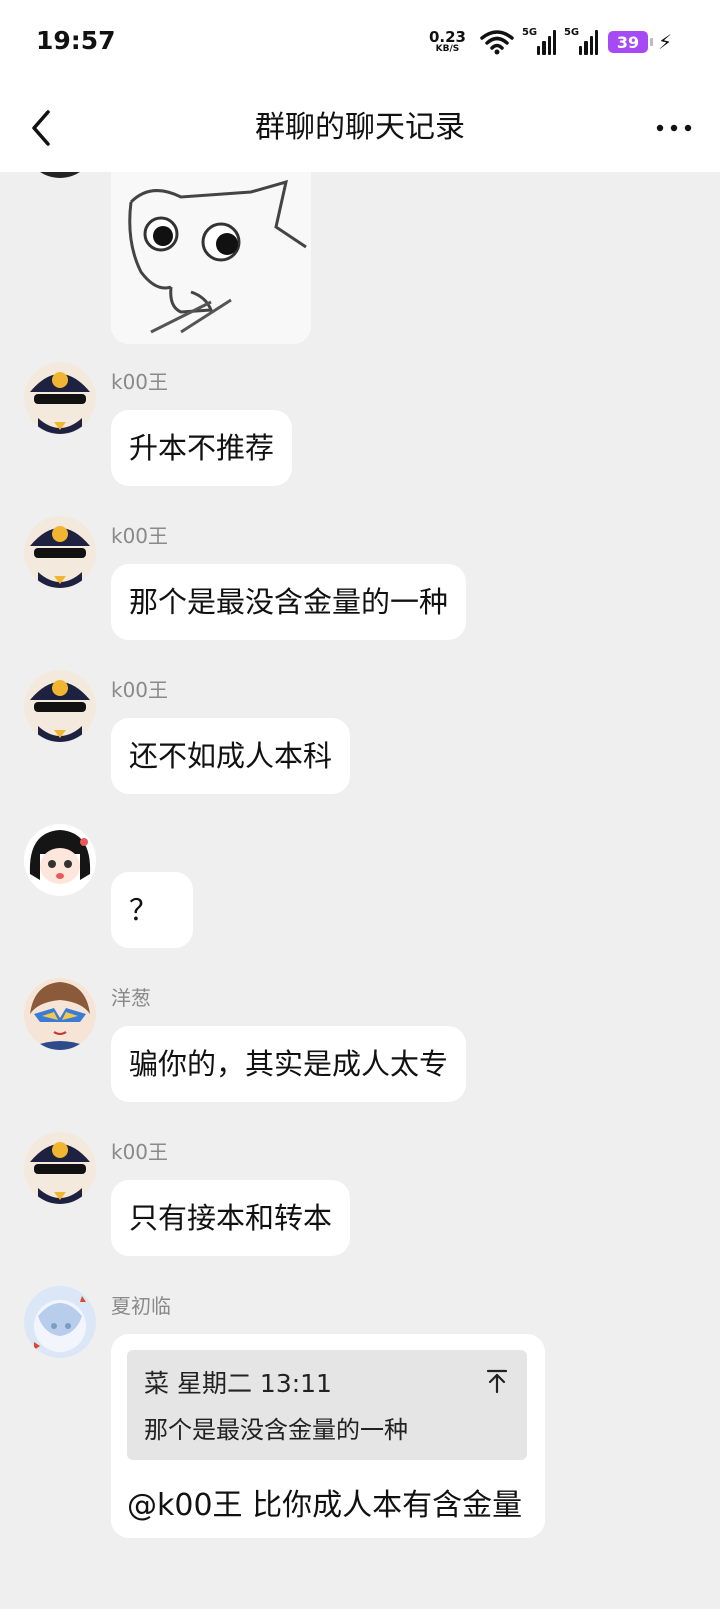 The image size is (720, 1609). I want to click on message-bubble: 升本不推荐, so click(202, 448).